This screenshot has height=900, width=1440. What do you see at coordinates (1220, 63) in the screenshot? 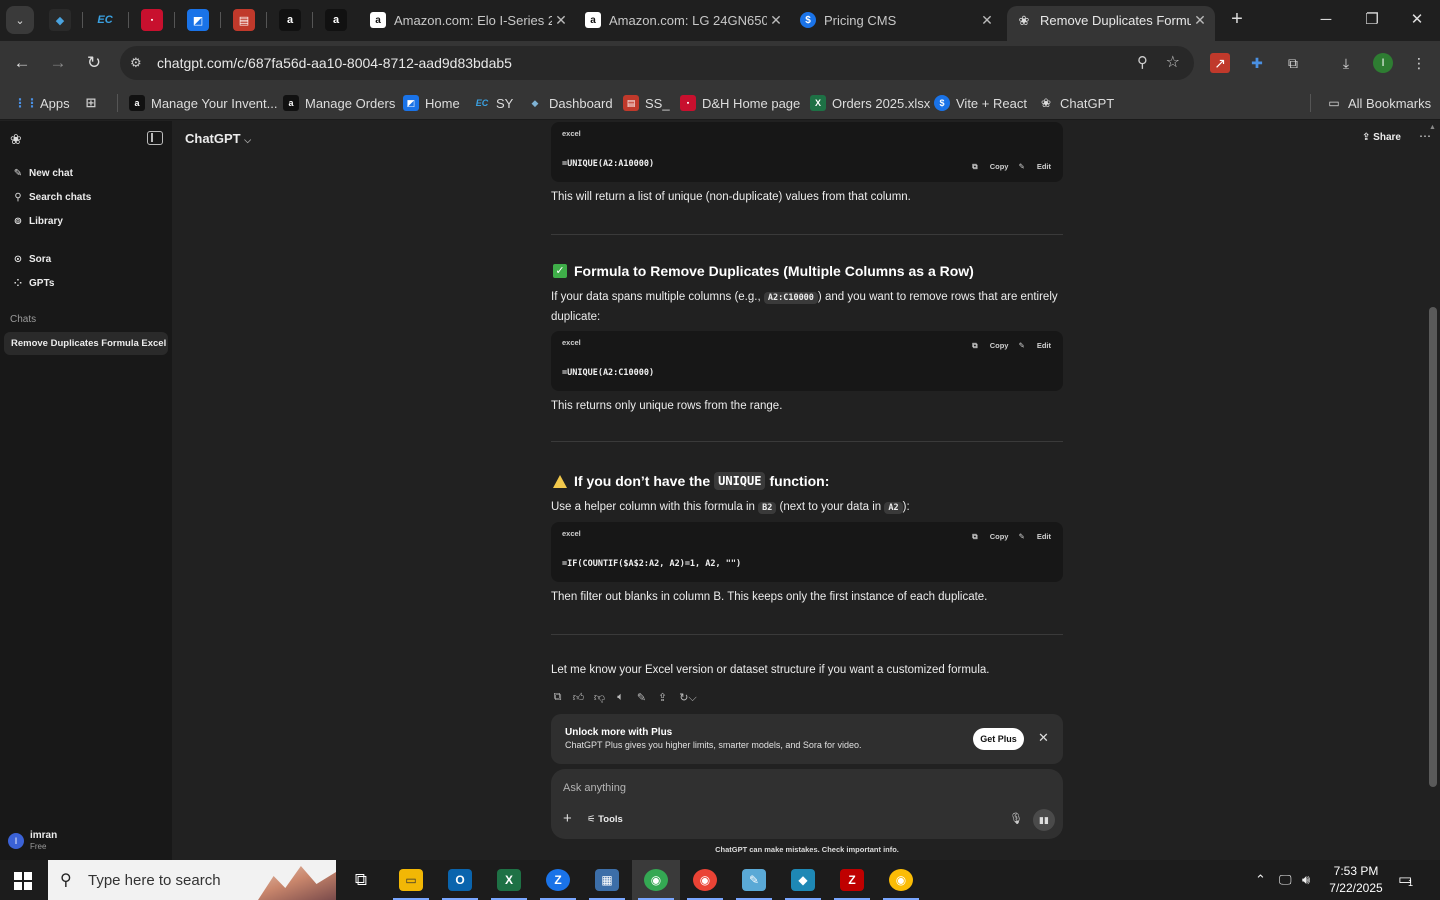
I see `extension-red-icon: ↗` at bounding box center [1220, 63].